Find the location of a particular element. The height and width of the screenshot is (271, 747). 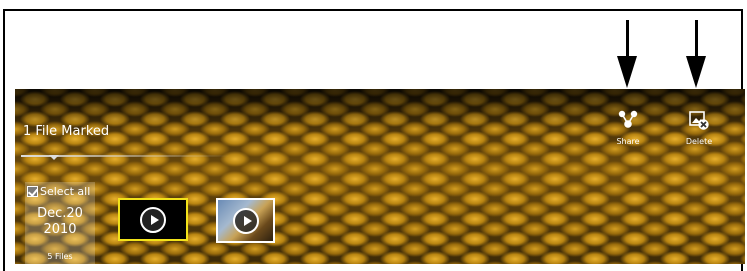

select-all-checkbox: Select all is located at coordinates (58, 191).